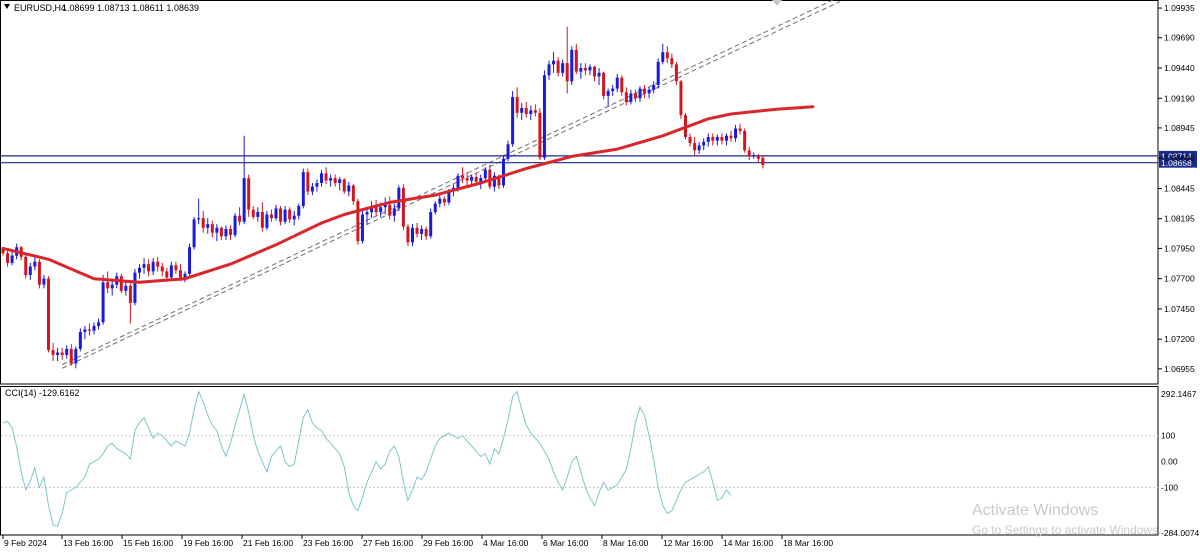 The width and height of the screenshot is (1200, 557). I want to click on time-tick-label: 4 Mar 16:00, so click(506, 543).